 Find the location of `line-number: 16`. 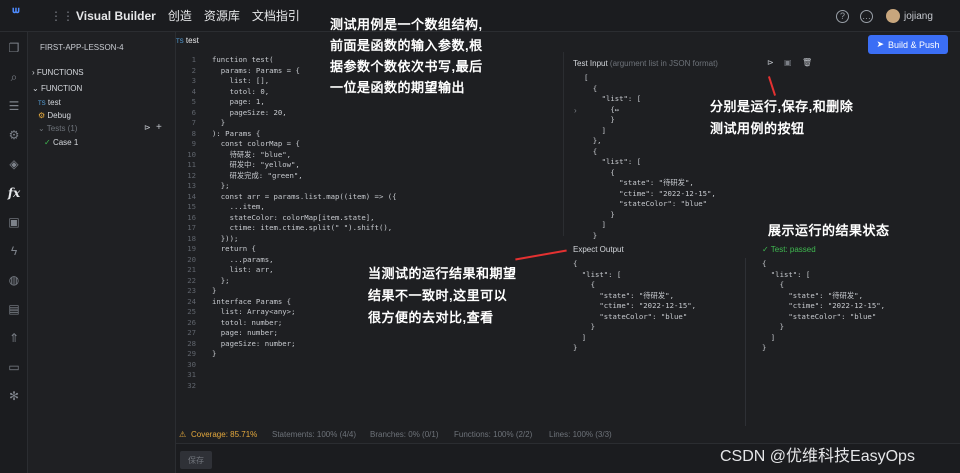

line-number: 16 is located at coordinates (191, 217).